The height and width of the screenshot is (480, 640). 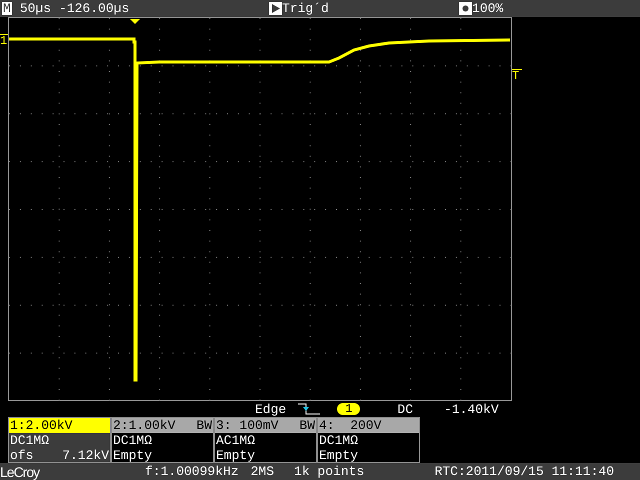 I want to click on falling-edge-icon, so click(x=309, y=409).